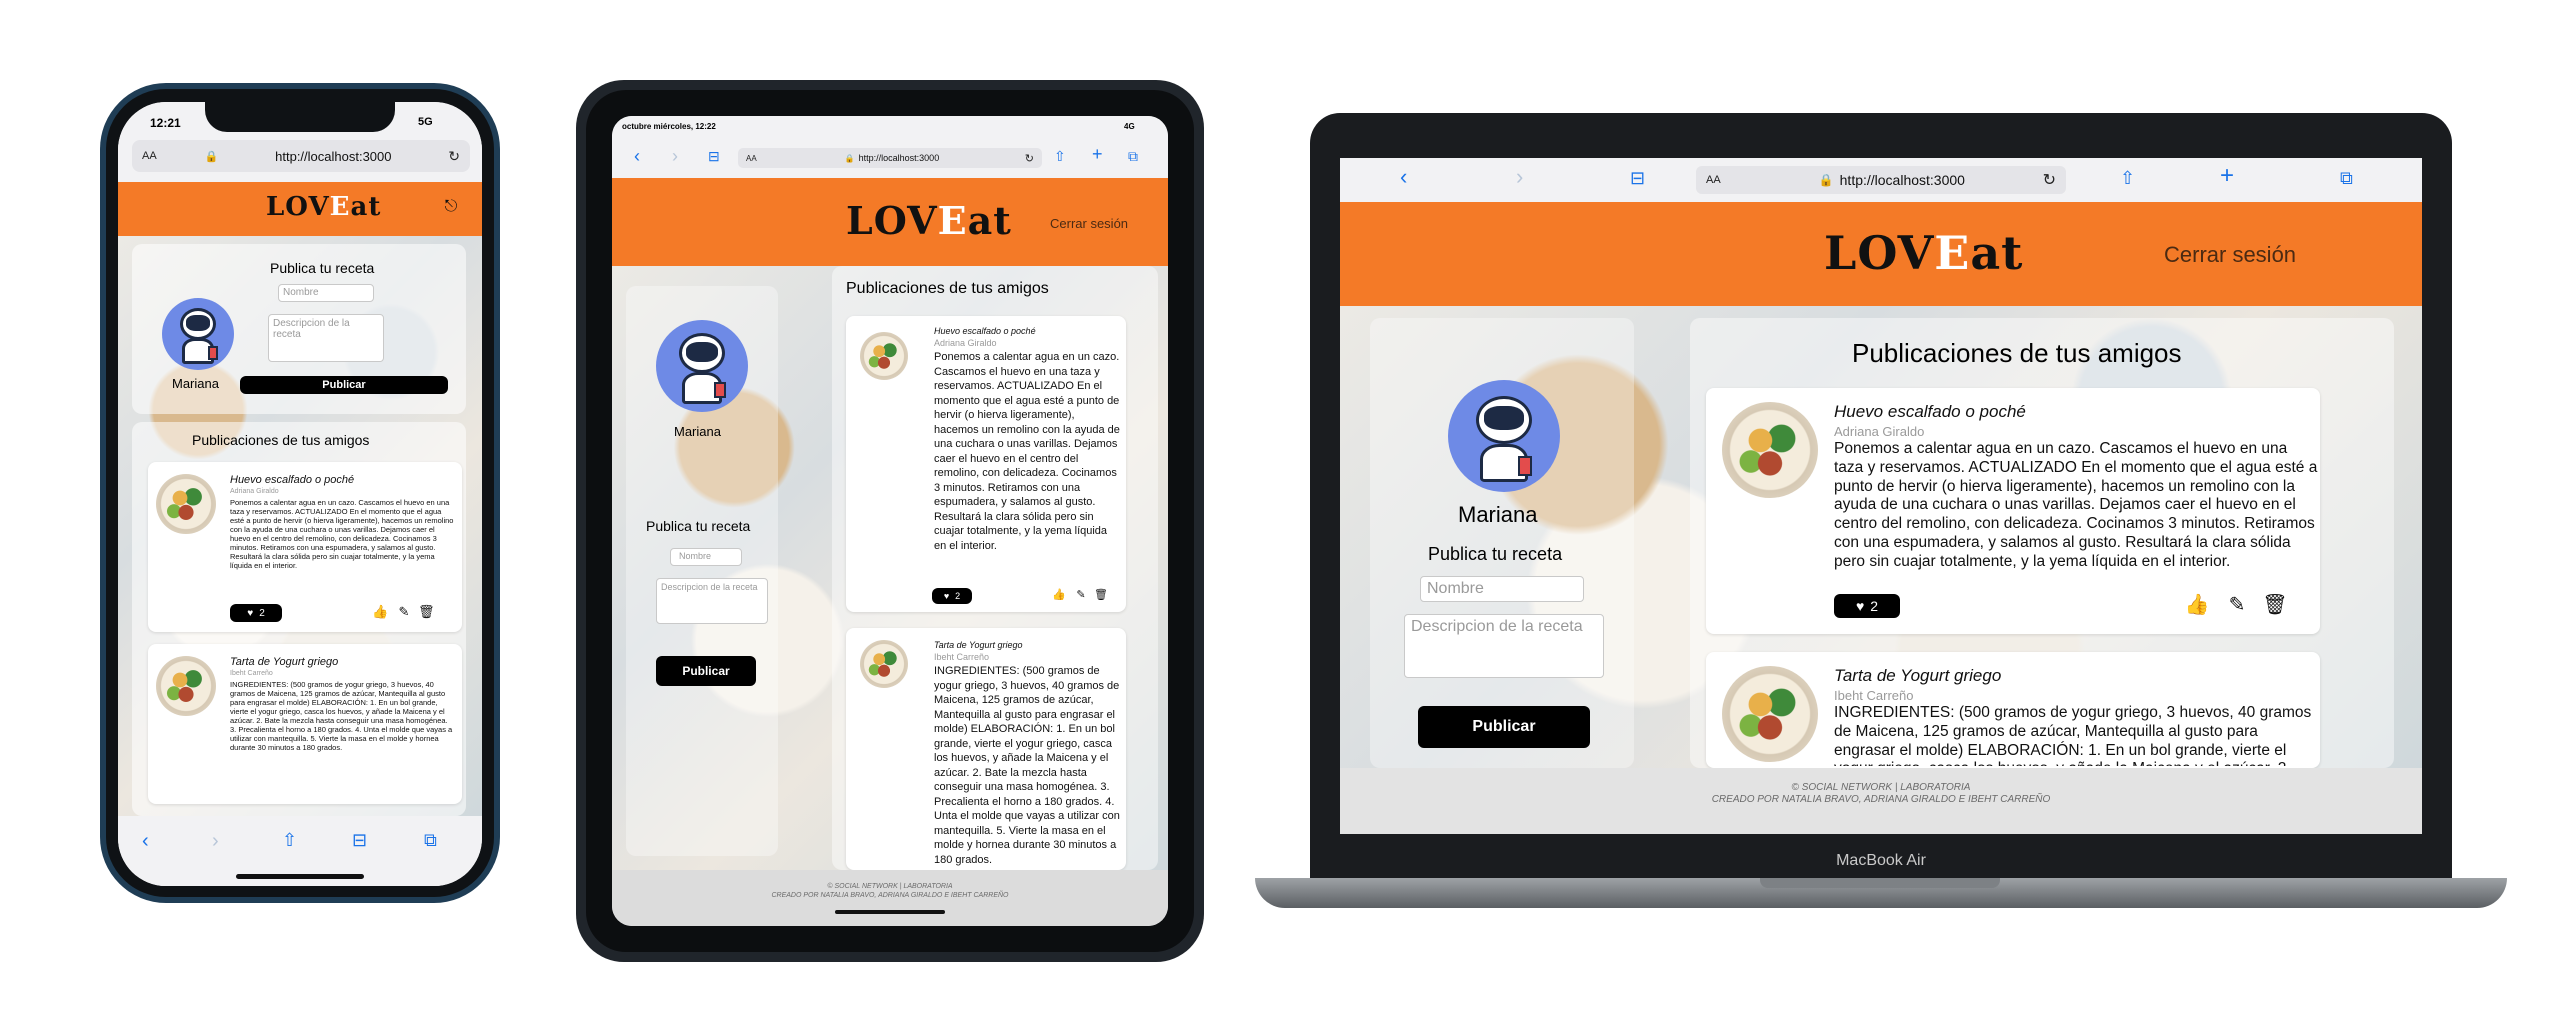 Image resolution: width=2564 pixels, height=1012 pixels. Describe the element at coordinates (451, 207) in the screenshot. I see `logout-icon: ⎋` at that location.